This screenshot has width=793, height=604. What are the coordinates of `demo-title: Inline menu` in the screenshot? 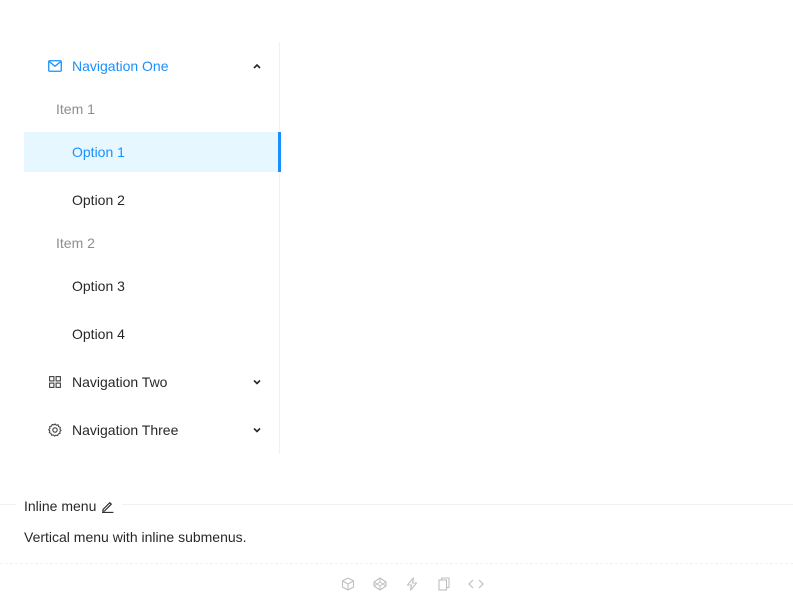 It's located at (69, 506).